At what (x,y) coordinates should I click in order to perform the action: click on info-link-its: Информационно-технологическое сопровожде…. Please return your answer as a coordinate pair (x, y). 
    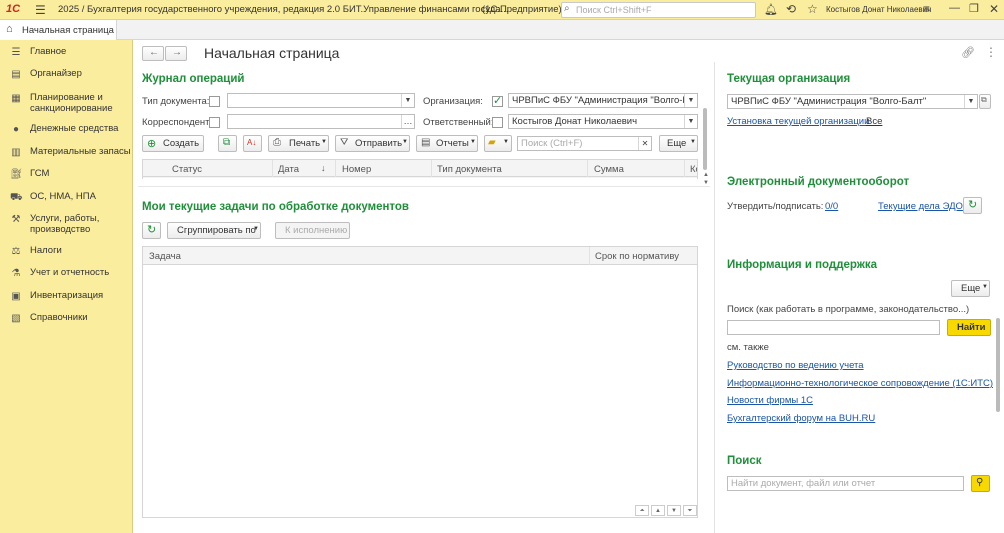
    Looking at the image, I should click on (860, 383).